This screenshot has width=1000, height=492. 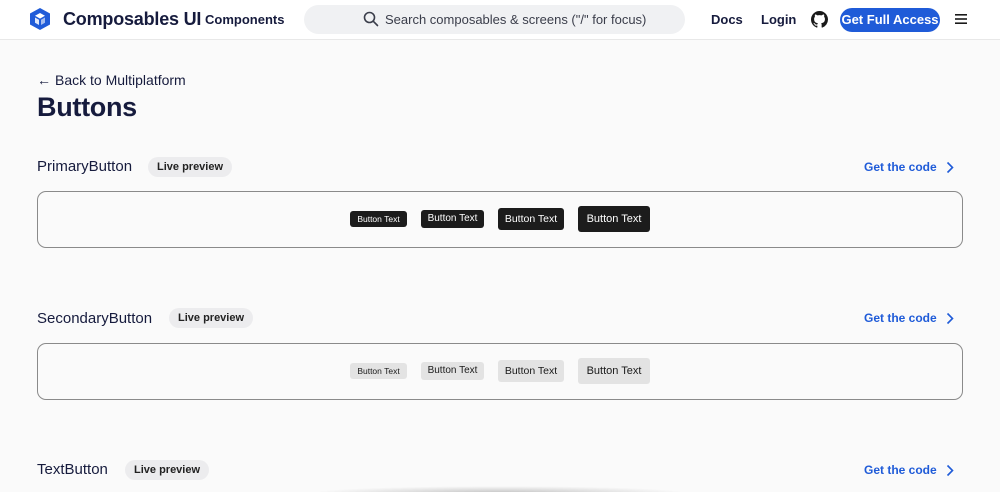 What do you see at coordinates (452, 219) in the screenshot?
I see `primary-button-medium: Button Text` at bounding box center [452, 219].